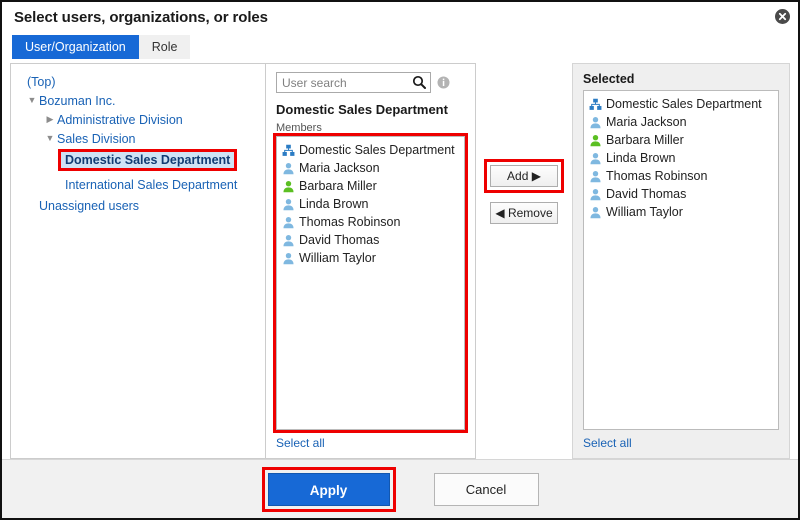 The width and height of the screenshot is (800, 520). What do you see at coordinates (419, 83) in the screenshot?
I see `search-icon` at bounding box center [419, 83].